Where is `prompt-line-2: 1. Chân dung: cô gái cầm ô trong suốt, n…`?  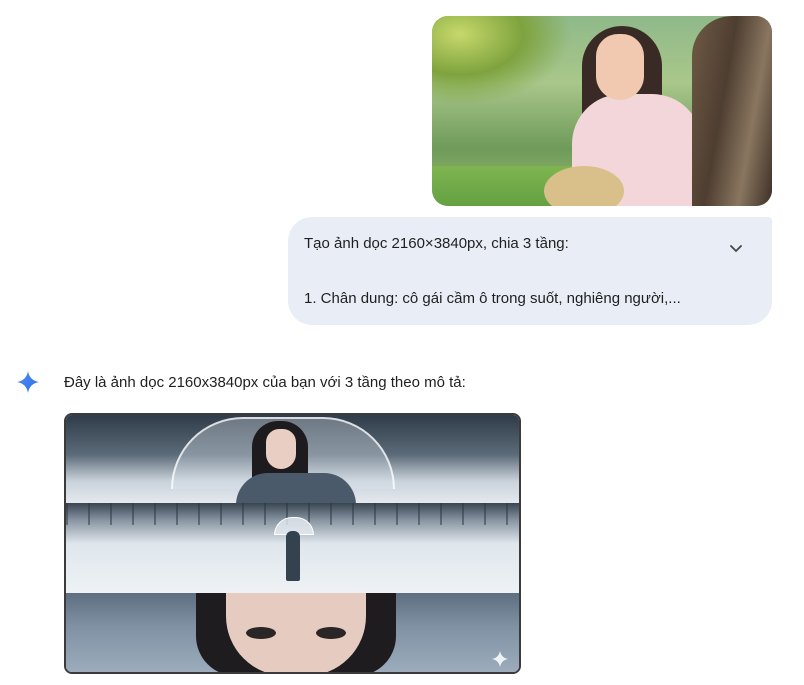 prompt-line-2: 1. Chân dung: cô gái cầm ô trong suốt, n… is located at coordinates (492, 298).